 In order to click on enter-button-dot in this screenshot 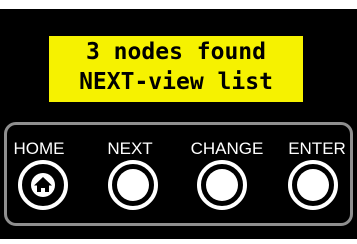, I will do `click(313, 185)`.